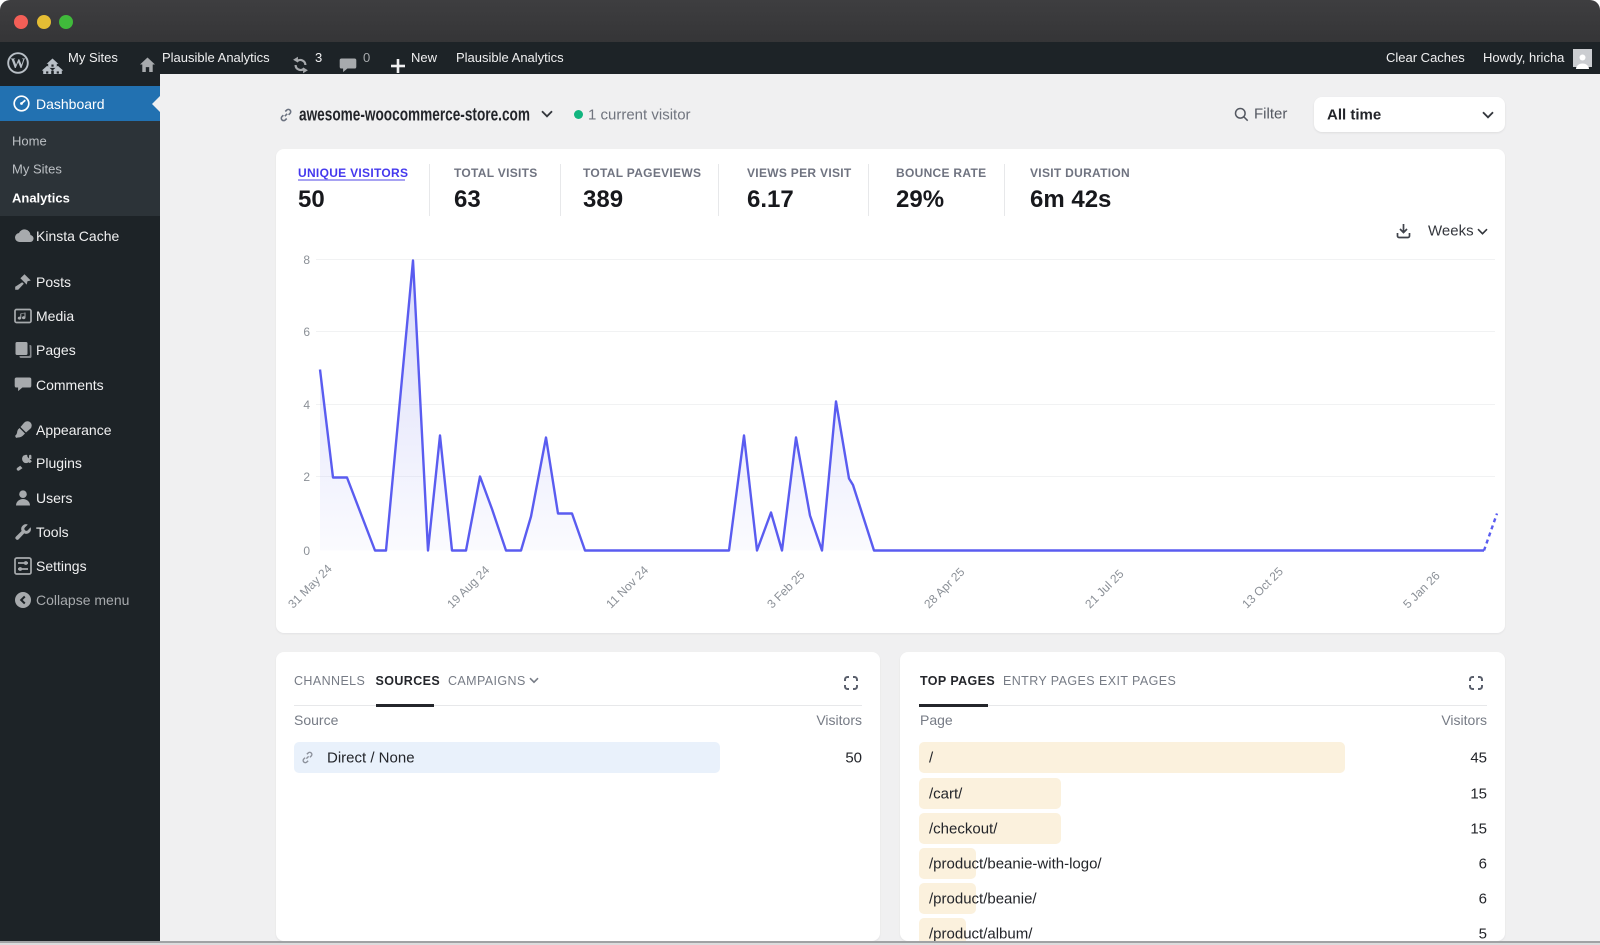 This screenshot has width=1600, height=945. What do you see at coordinates (306, 405) in the screenshot?
I see `svg-text: 4` at bounding box center [306, 405].